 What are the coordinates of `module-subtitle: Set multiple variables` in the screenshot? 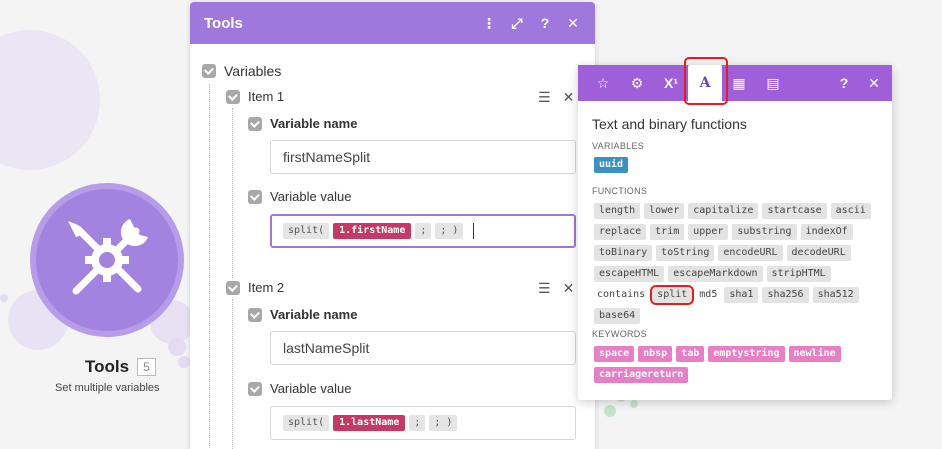 It's located at (107, 388).